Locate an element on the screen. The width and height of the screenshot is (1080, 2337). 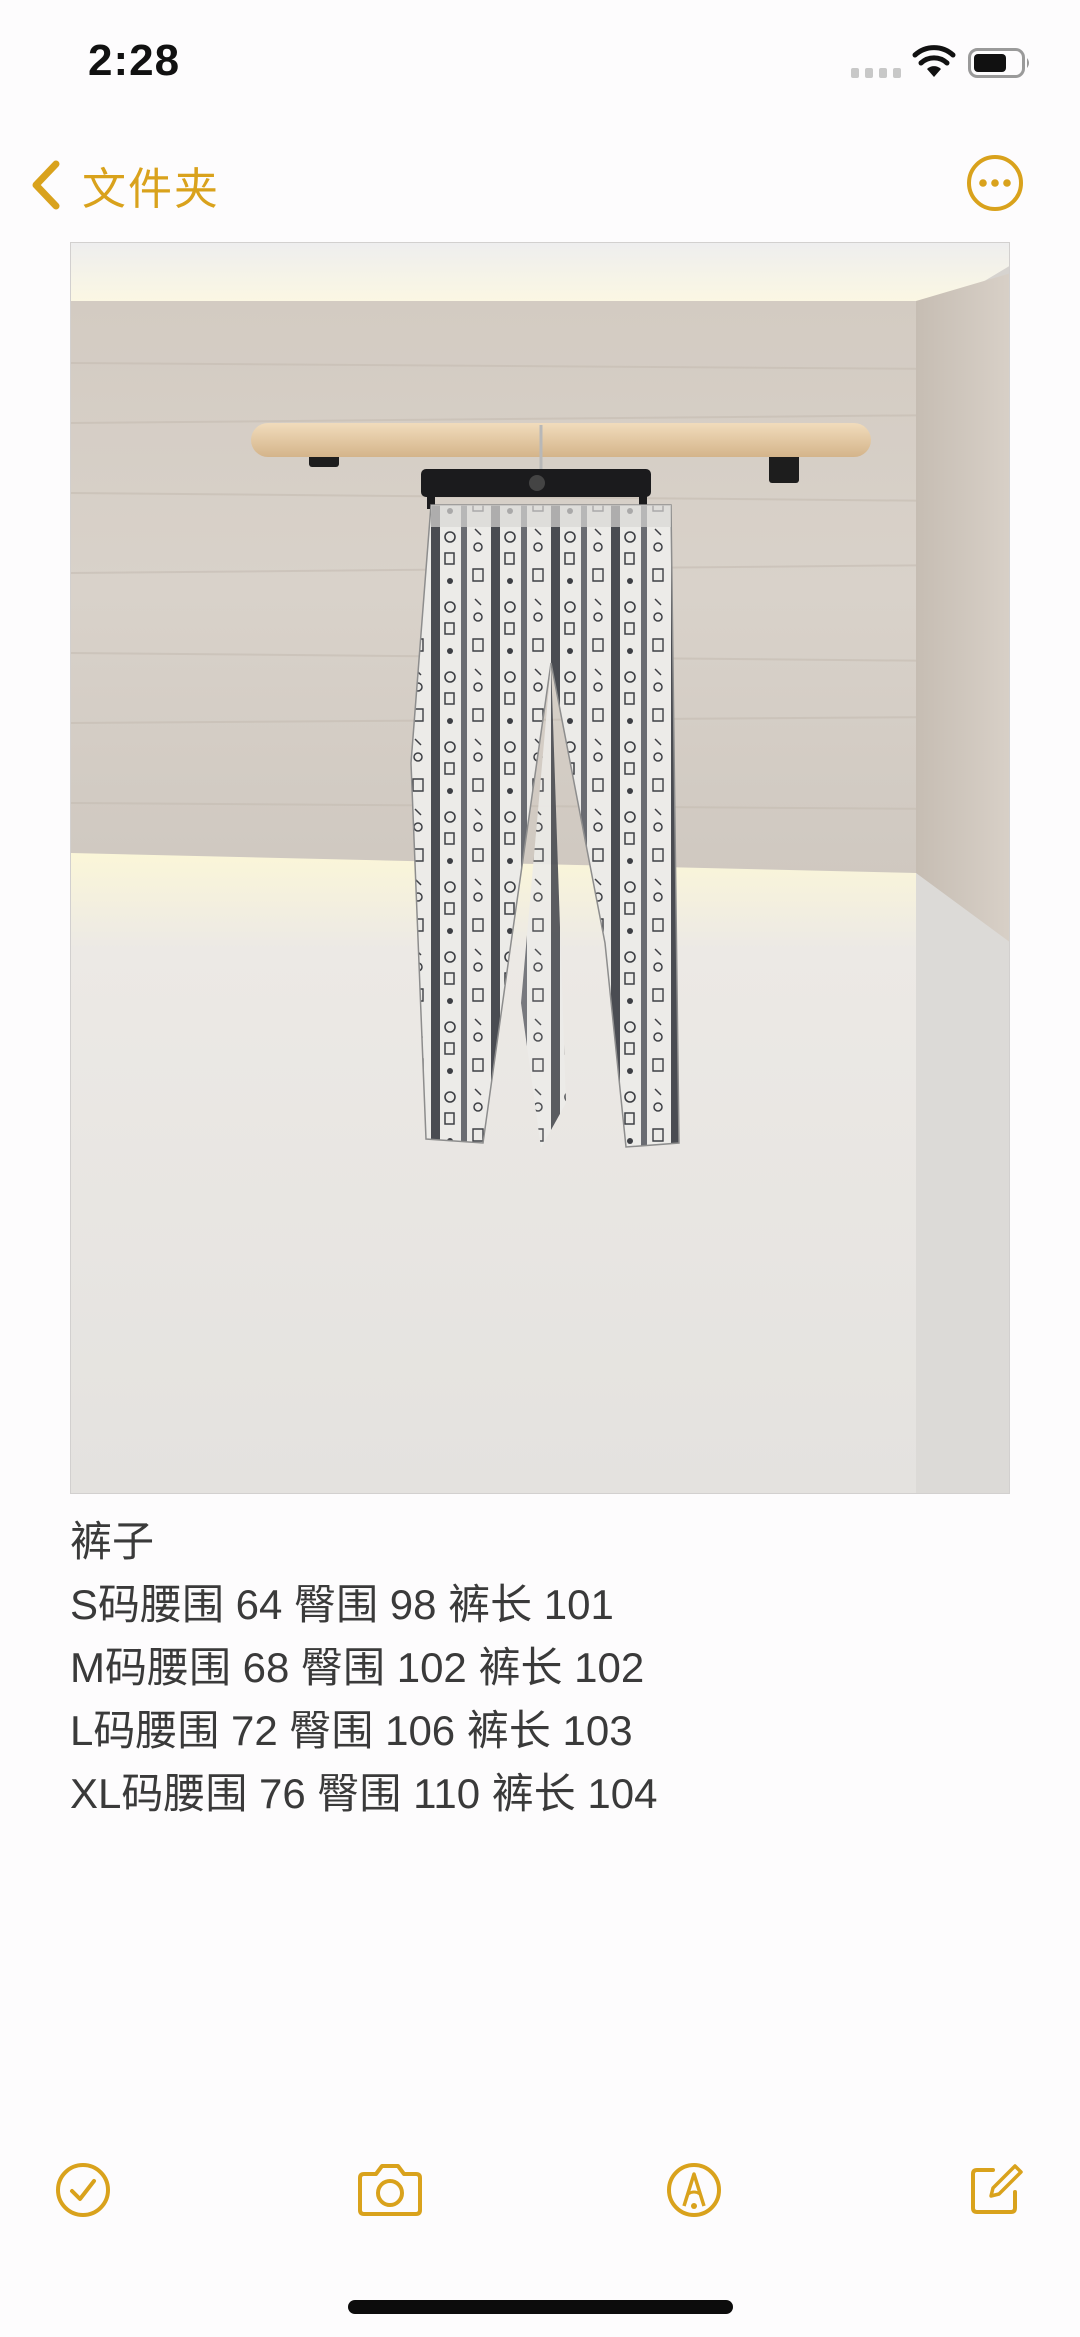
back-button-label: 文件夹 is located at coordinates (151, 189).